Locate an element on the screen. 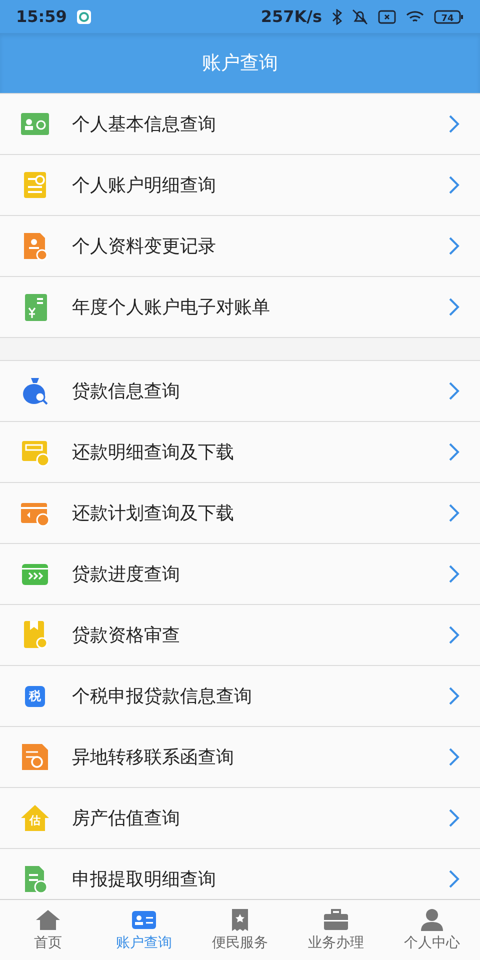  menu-row: 税 个税申报贷款信息查询 is located at coordinates (240, 695).